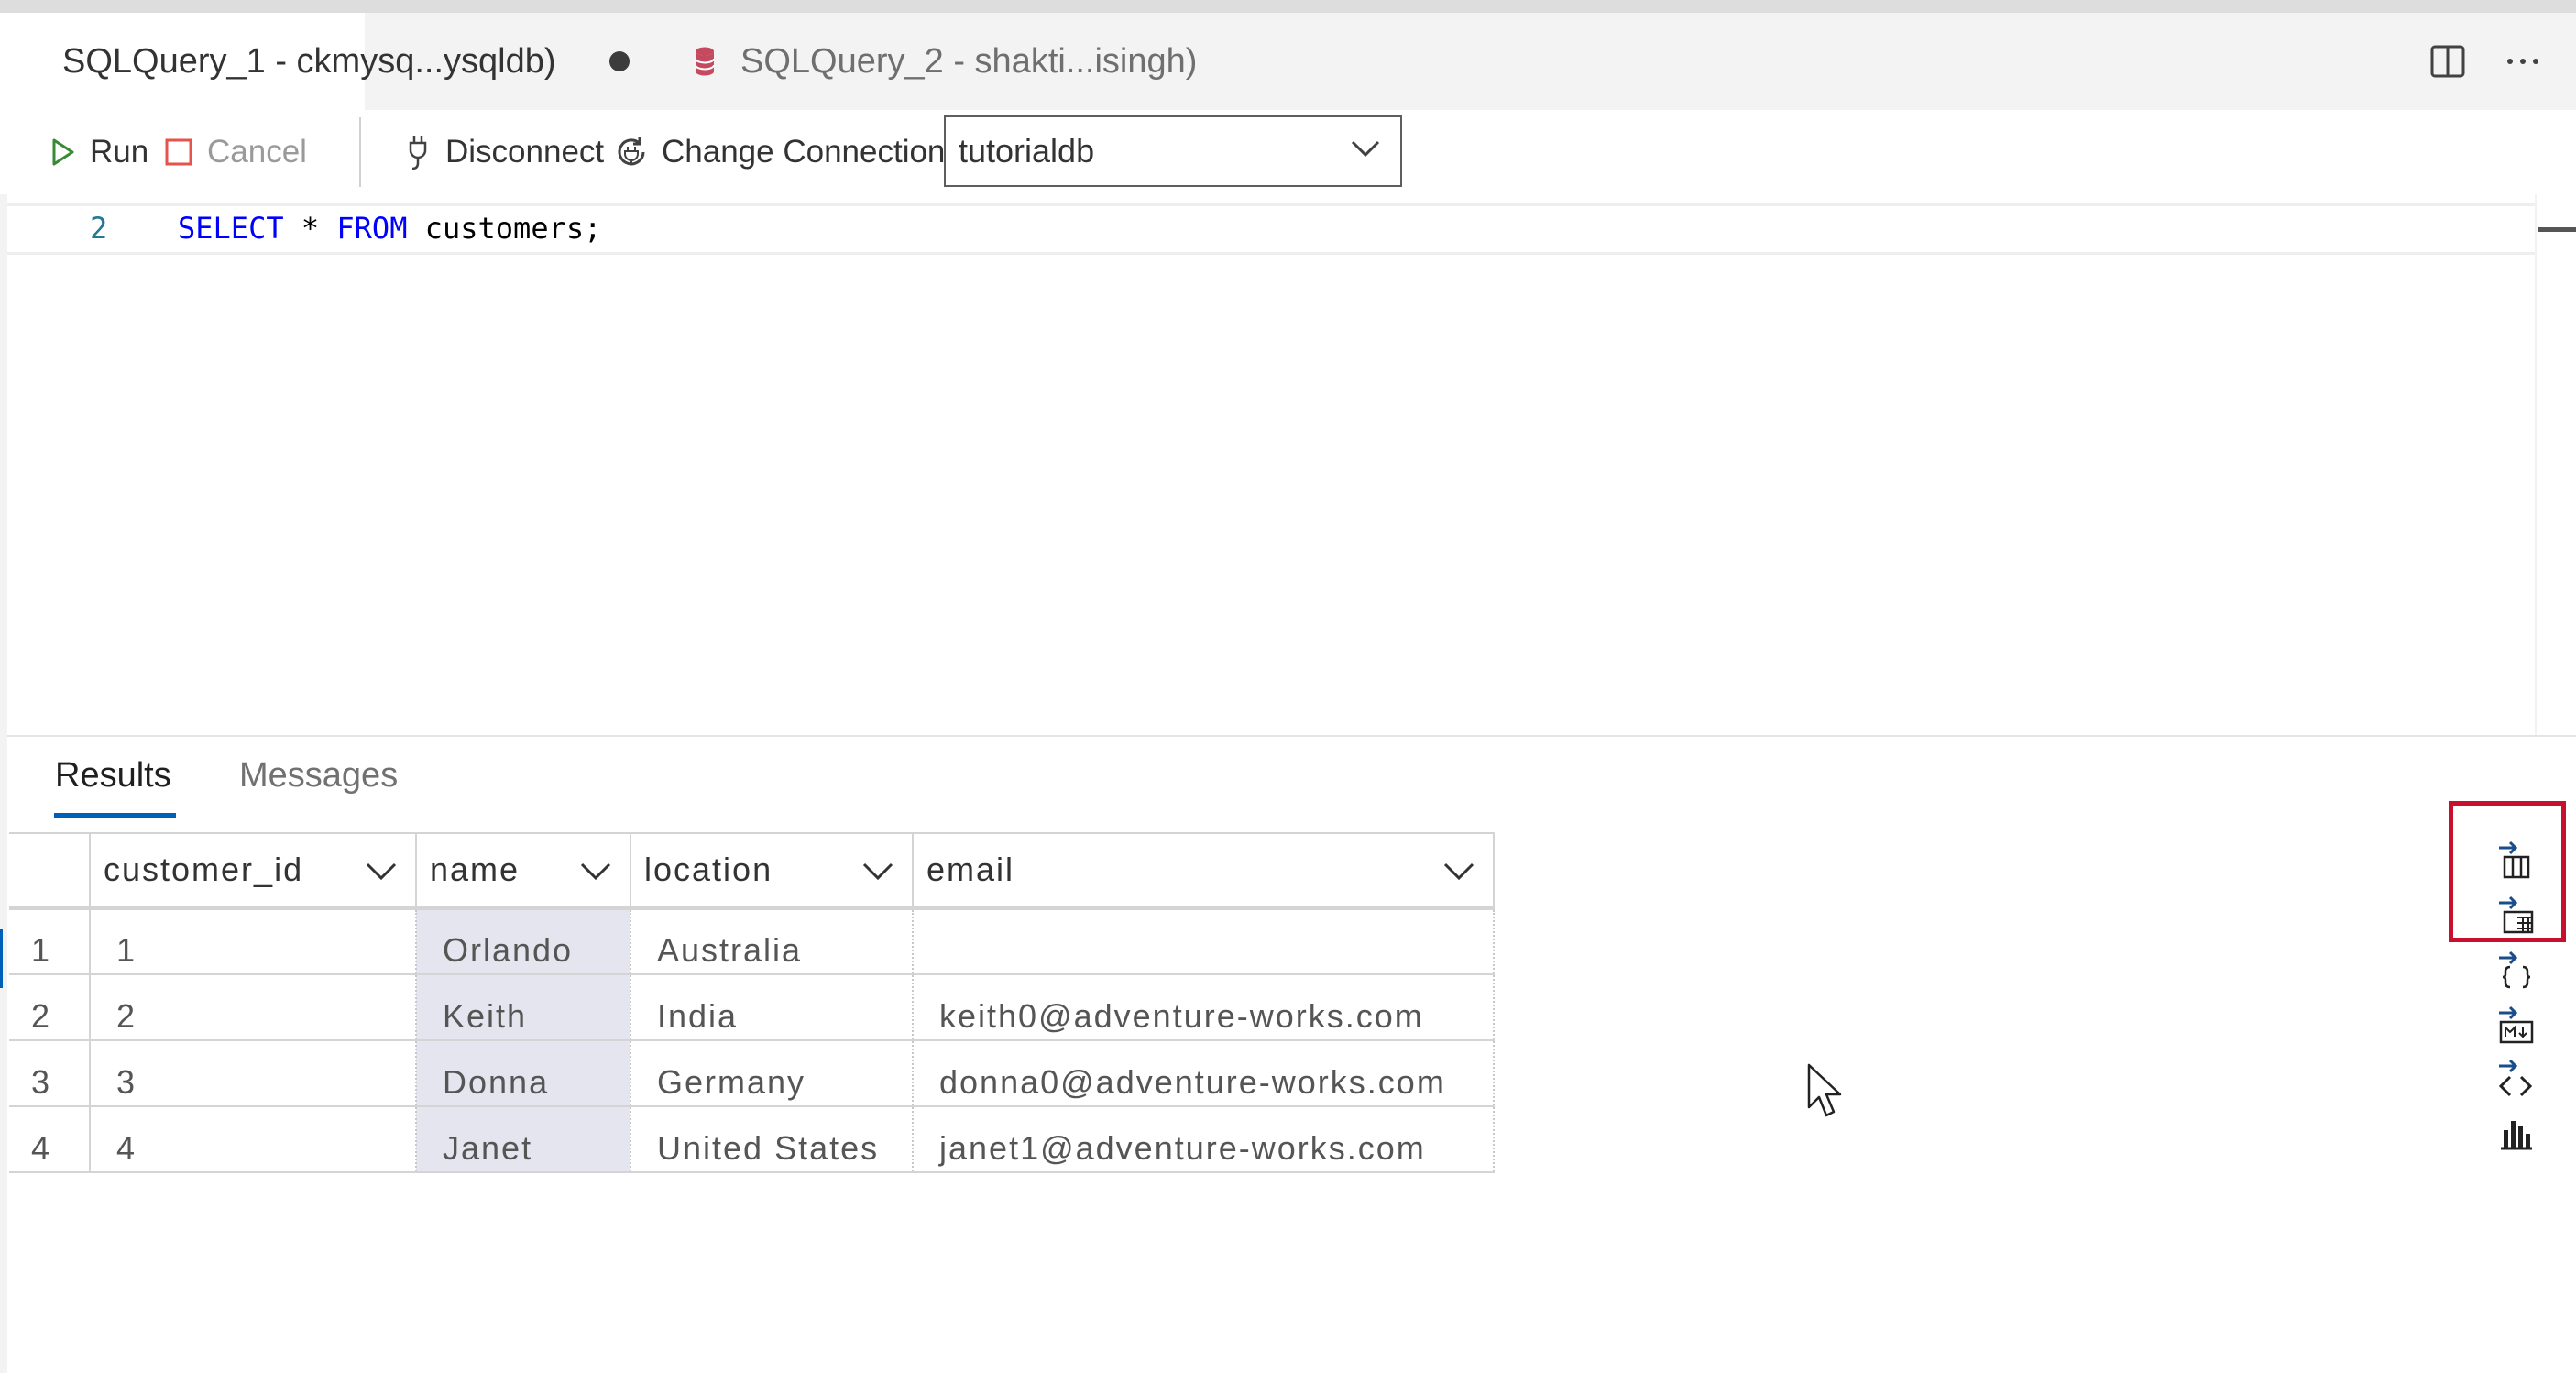  Describe the element at coordinates (360, 152) in the screenshot. I see `toolbar-separator` at that location.